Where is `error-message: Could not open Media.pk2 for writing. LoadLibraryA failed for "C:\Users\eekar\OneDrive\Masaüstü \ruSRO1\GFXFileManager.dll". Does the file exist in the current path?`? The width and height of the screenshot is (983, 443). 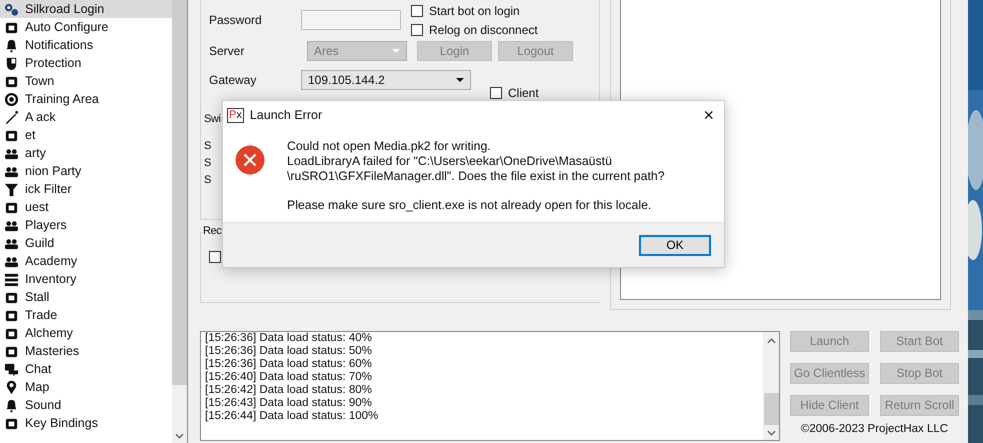
error-message: Could not open Media.pk2 for writing. LoadLibraryA failed for "C:\Users\eekar\OneDrive\Masaüstü \ruSRO1\GFXFileManager.dll". Does the file exist in the current path? is located at coordinates (476, 161).